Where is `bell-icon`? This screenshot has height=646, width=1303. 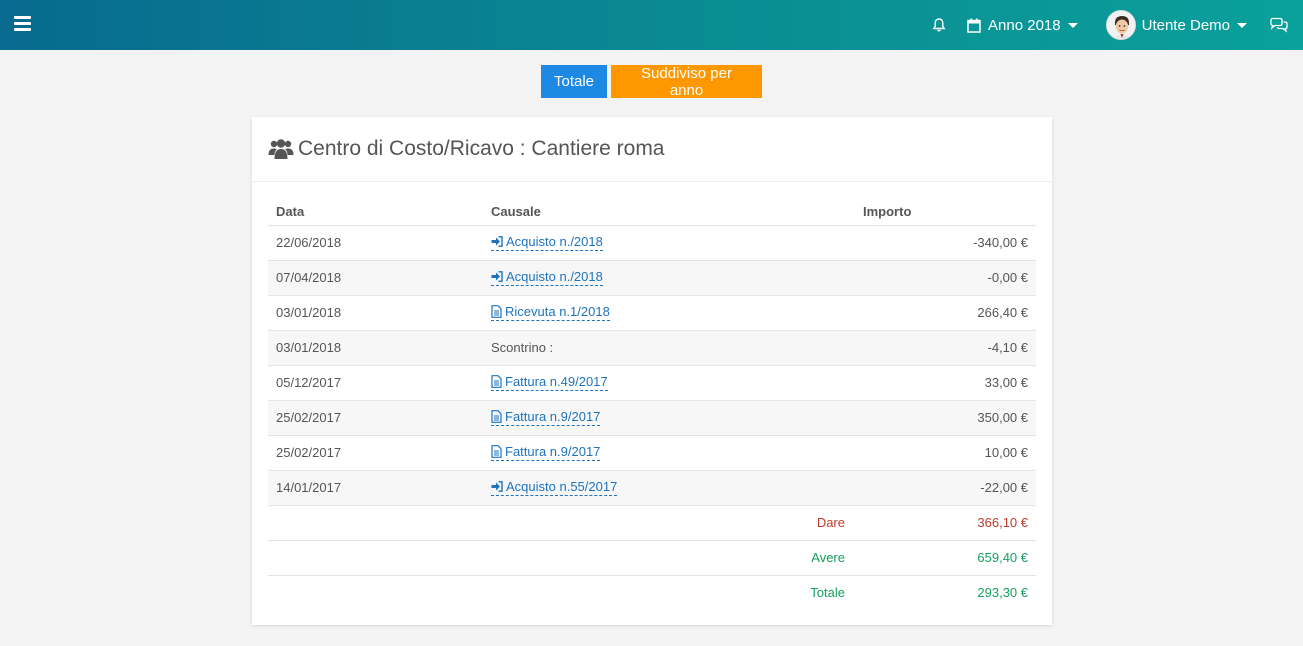 bell-icon is located at coordinates (939, 25).